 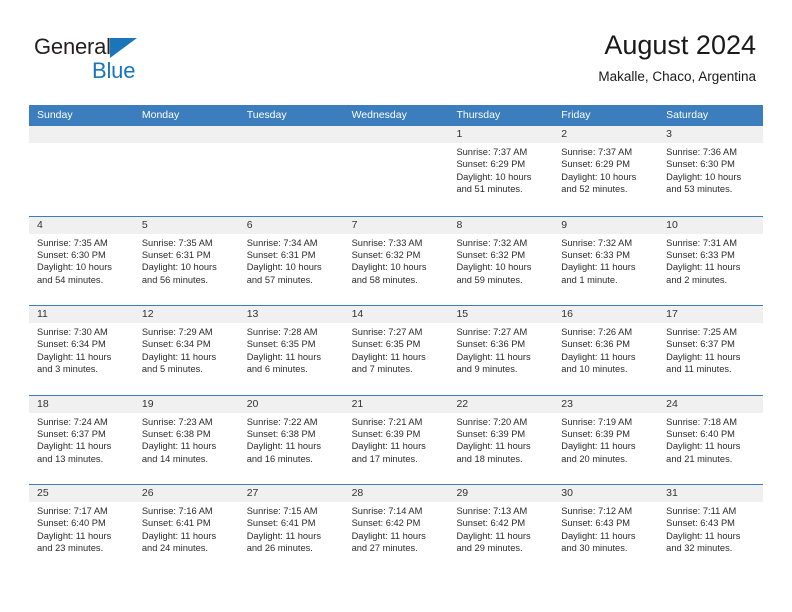 What do you see at coordinates (71, 344) in the screenshot?
I see `sunset-text: Sunset: 6:34 PM` at bounding box center [71, 344].